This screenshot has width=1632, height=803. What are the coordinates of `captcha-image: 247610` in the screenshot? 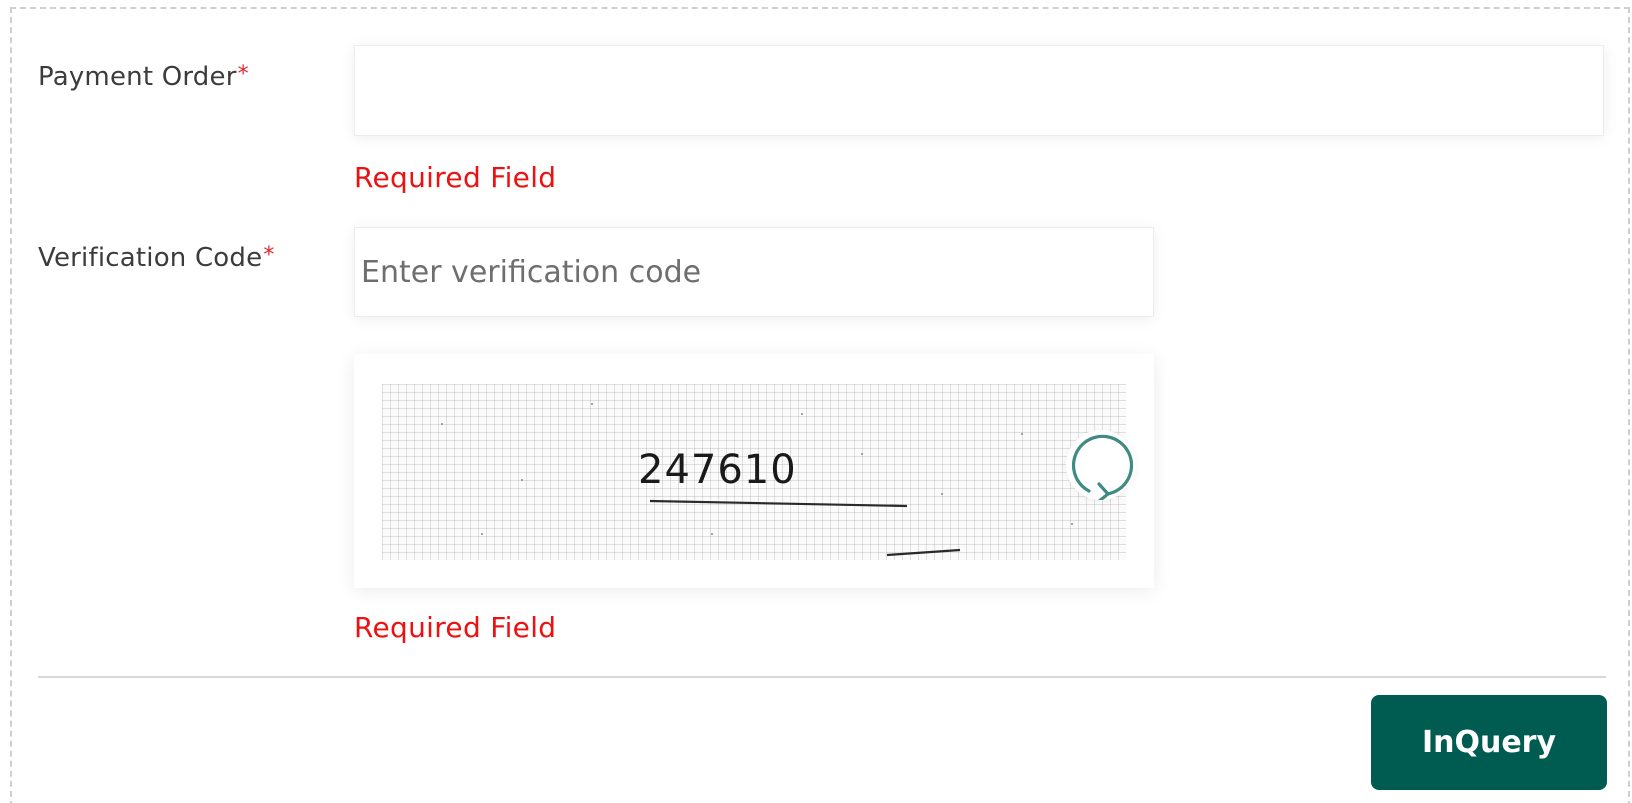 It's located at (754, 472).